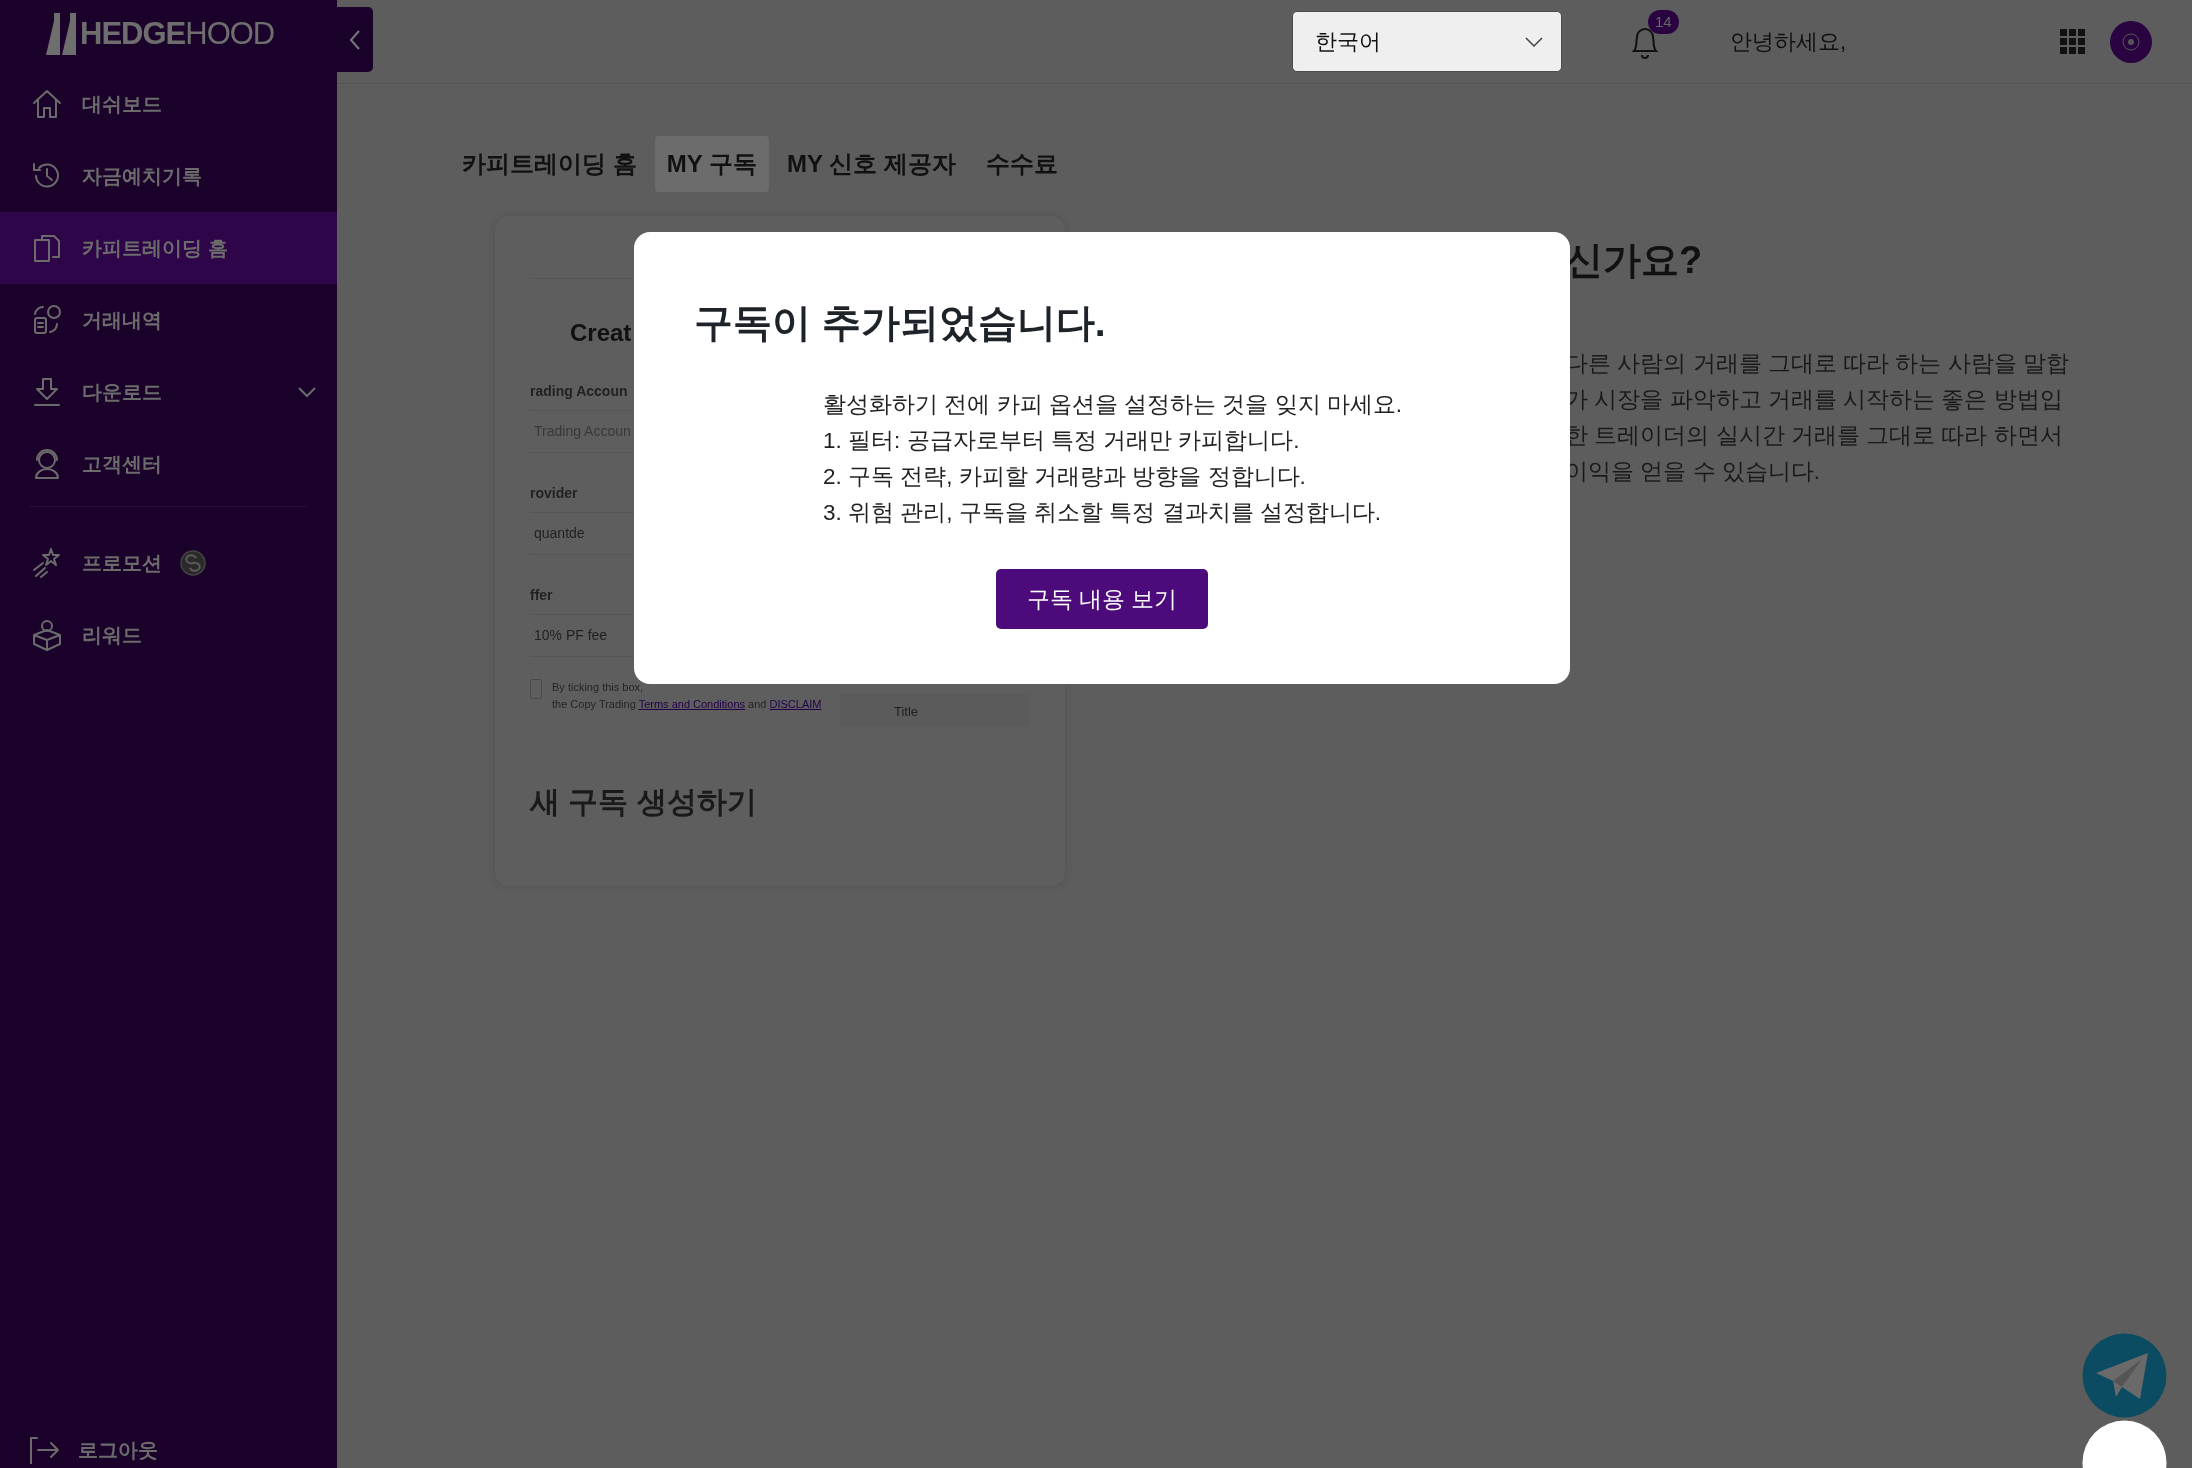 Image resolution: width=2192 pixels, height=1468 pixels. I want to click on logo-text: HEDGEHOOD, so click(177, 33).